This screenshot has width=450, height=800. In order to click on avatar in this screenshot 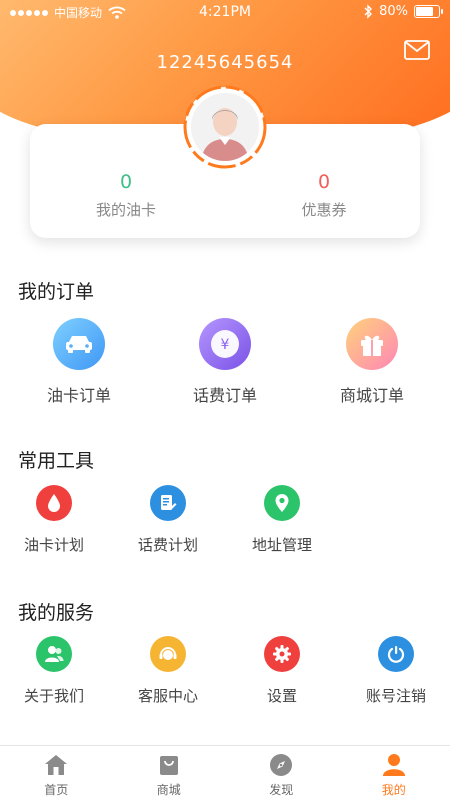, I will do `click(225, 127)`.